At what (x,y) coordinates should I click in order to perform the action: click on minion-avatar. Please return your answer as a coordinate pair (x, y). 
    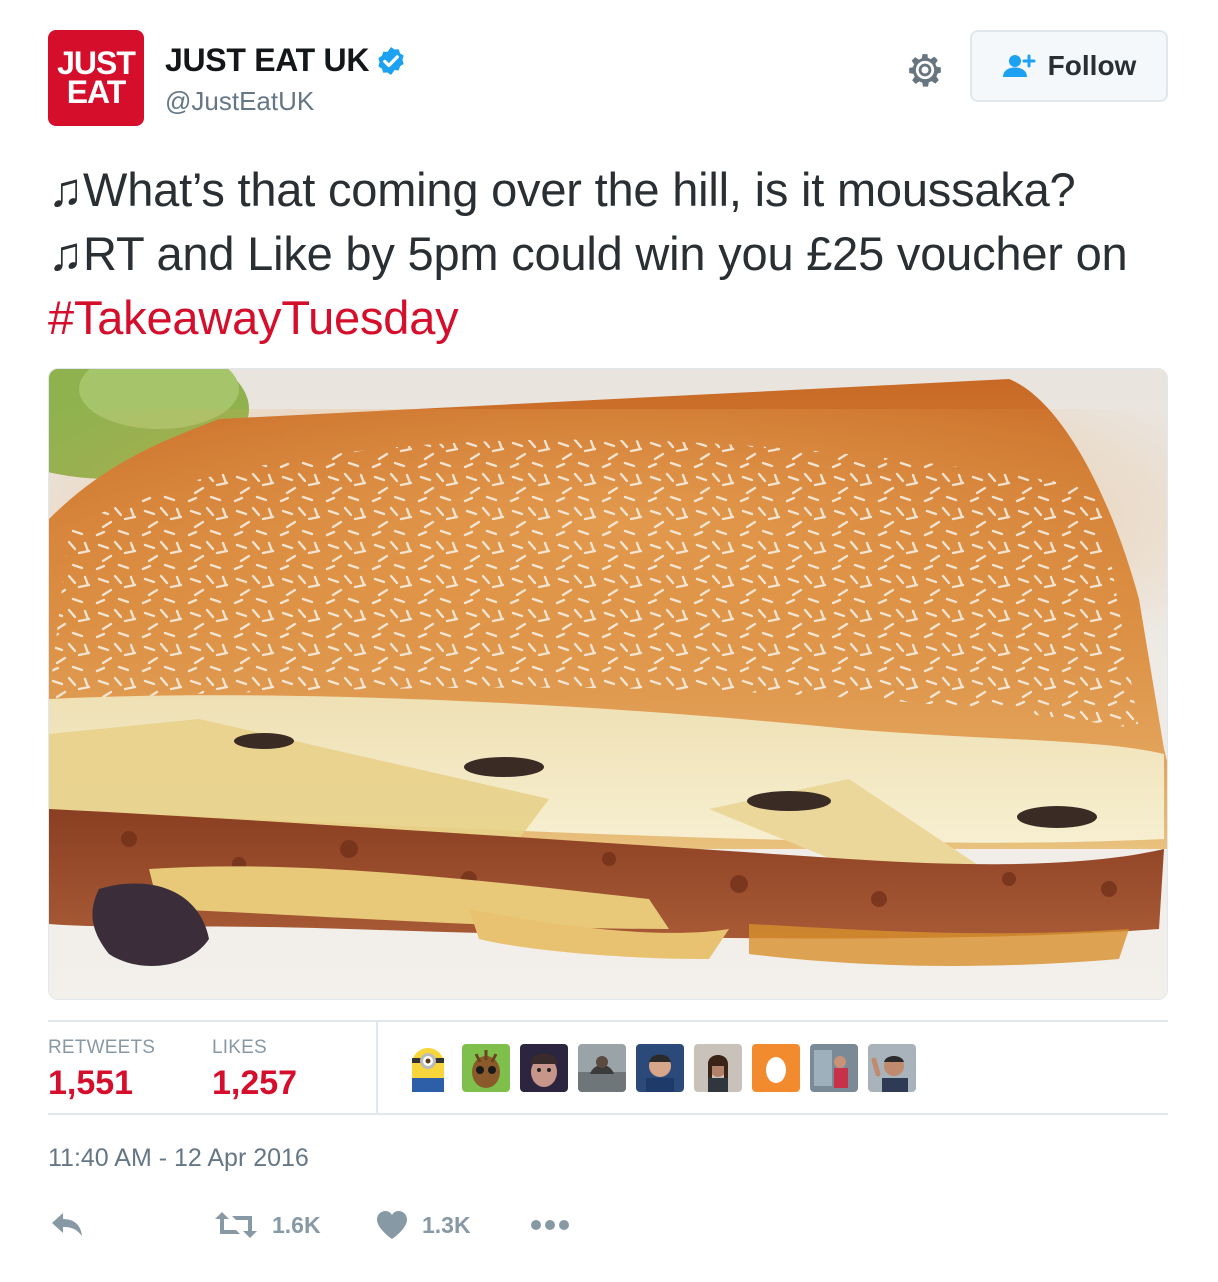
    Looking at the image, I should click on (428, 1068).